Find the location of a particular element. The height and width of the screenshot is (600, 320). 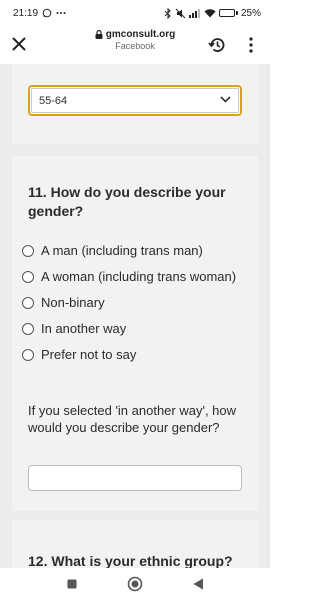

option-label: A man (including trans man) is located at coordinates (122, 250).